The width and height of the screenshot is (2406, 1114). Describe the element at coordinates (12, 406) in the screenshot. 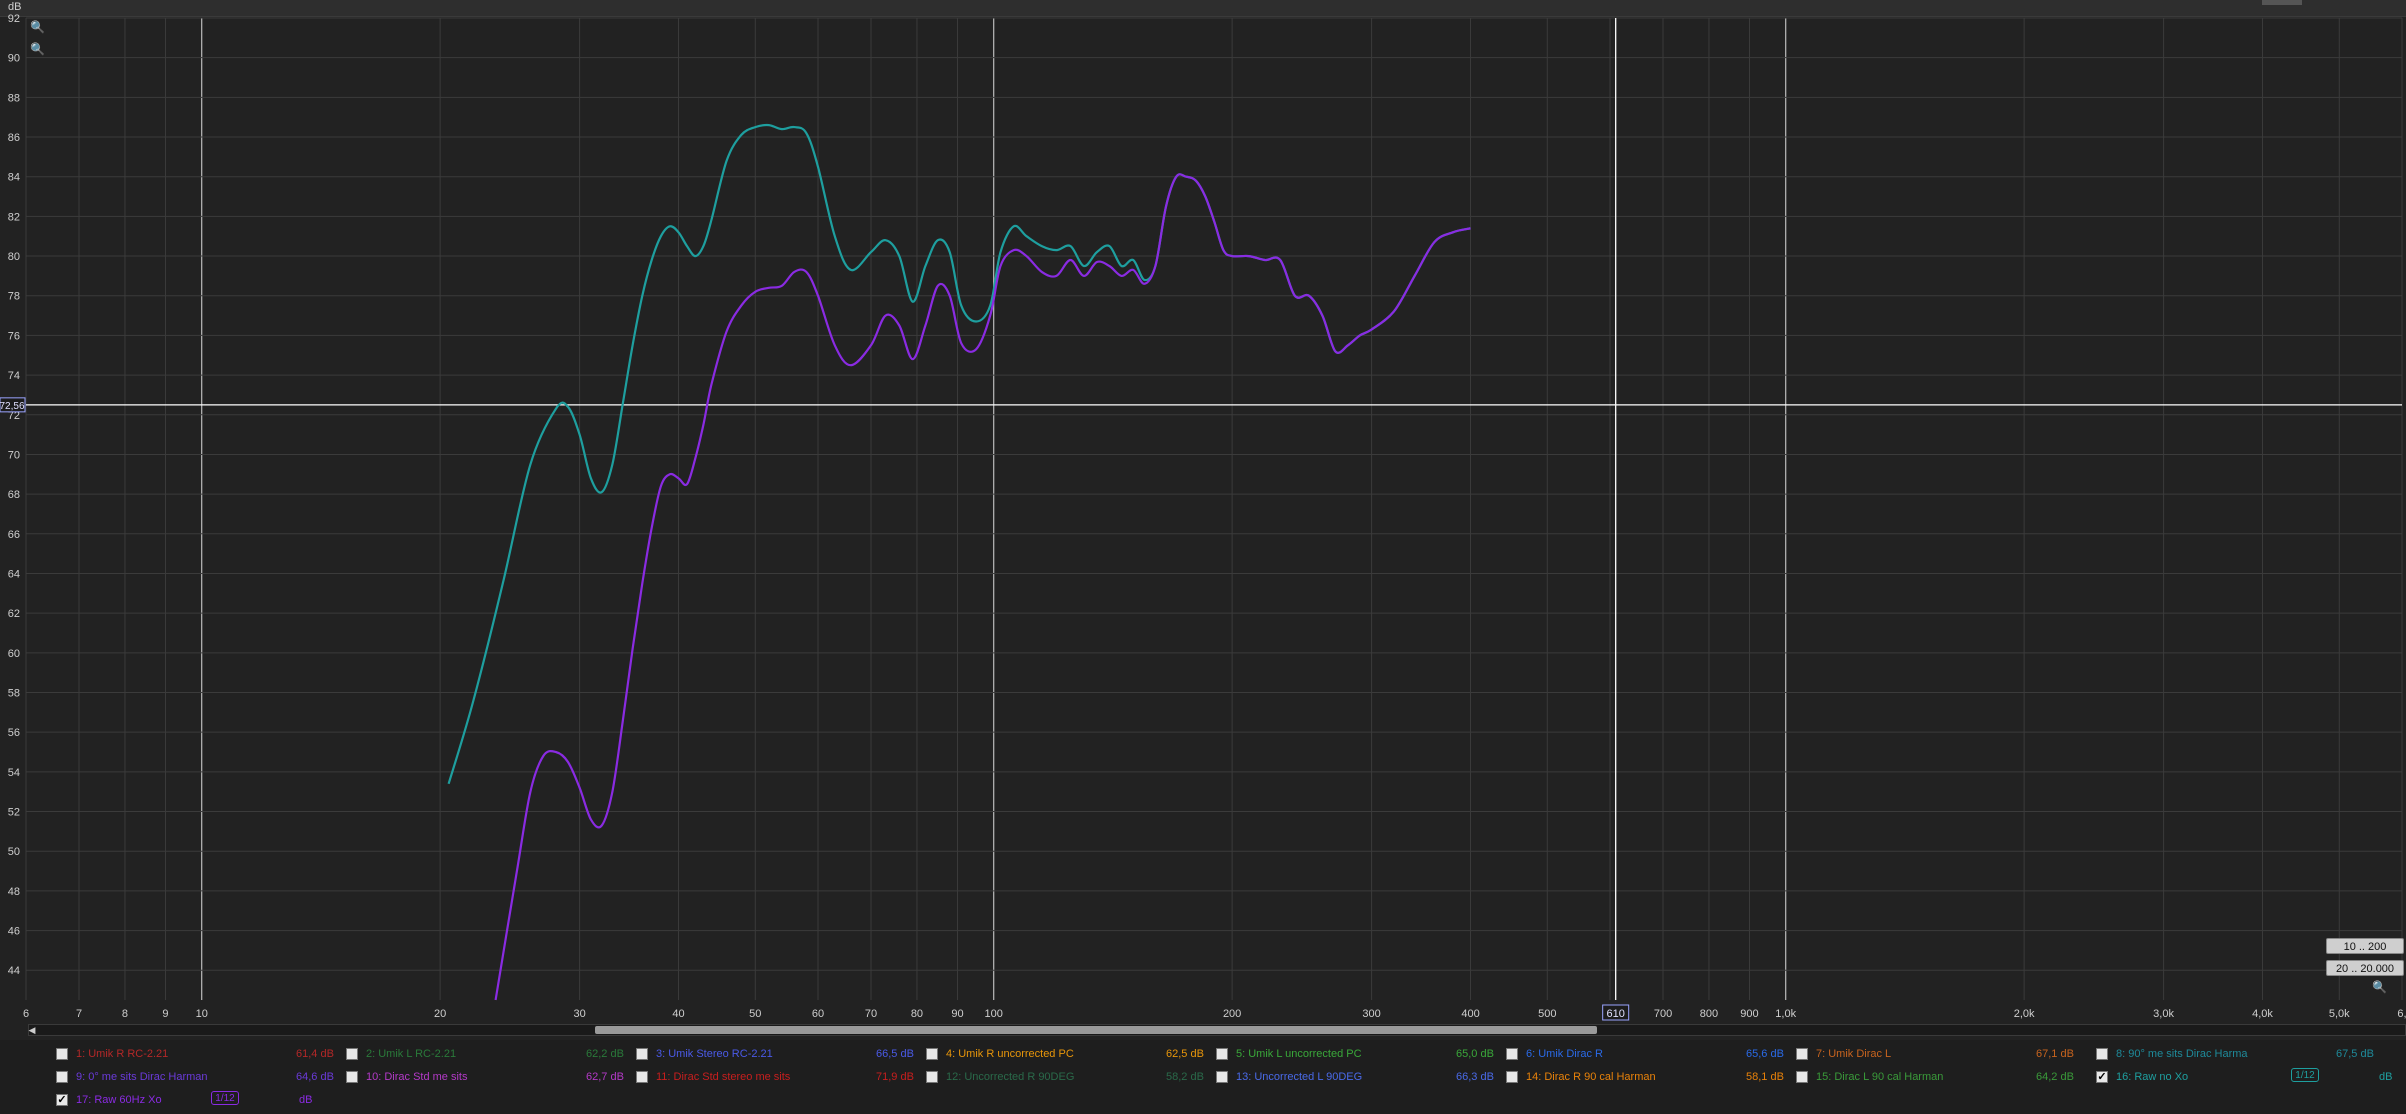

I see `cursor-y-label: 72,56` at that location.